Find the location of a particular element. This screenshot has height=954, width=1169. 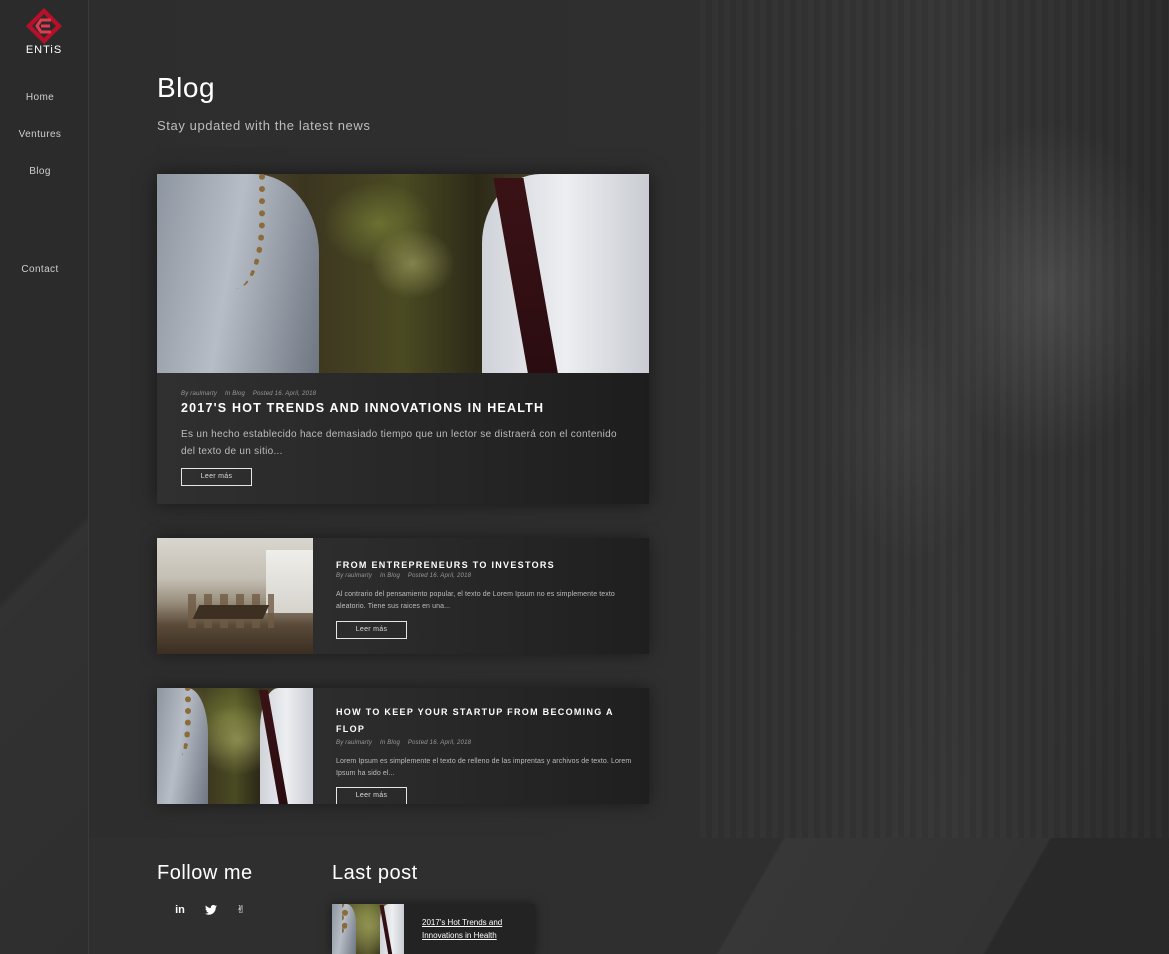

nav-item-blog: Blog is located at coordinates (40, 171).